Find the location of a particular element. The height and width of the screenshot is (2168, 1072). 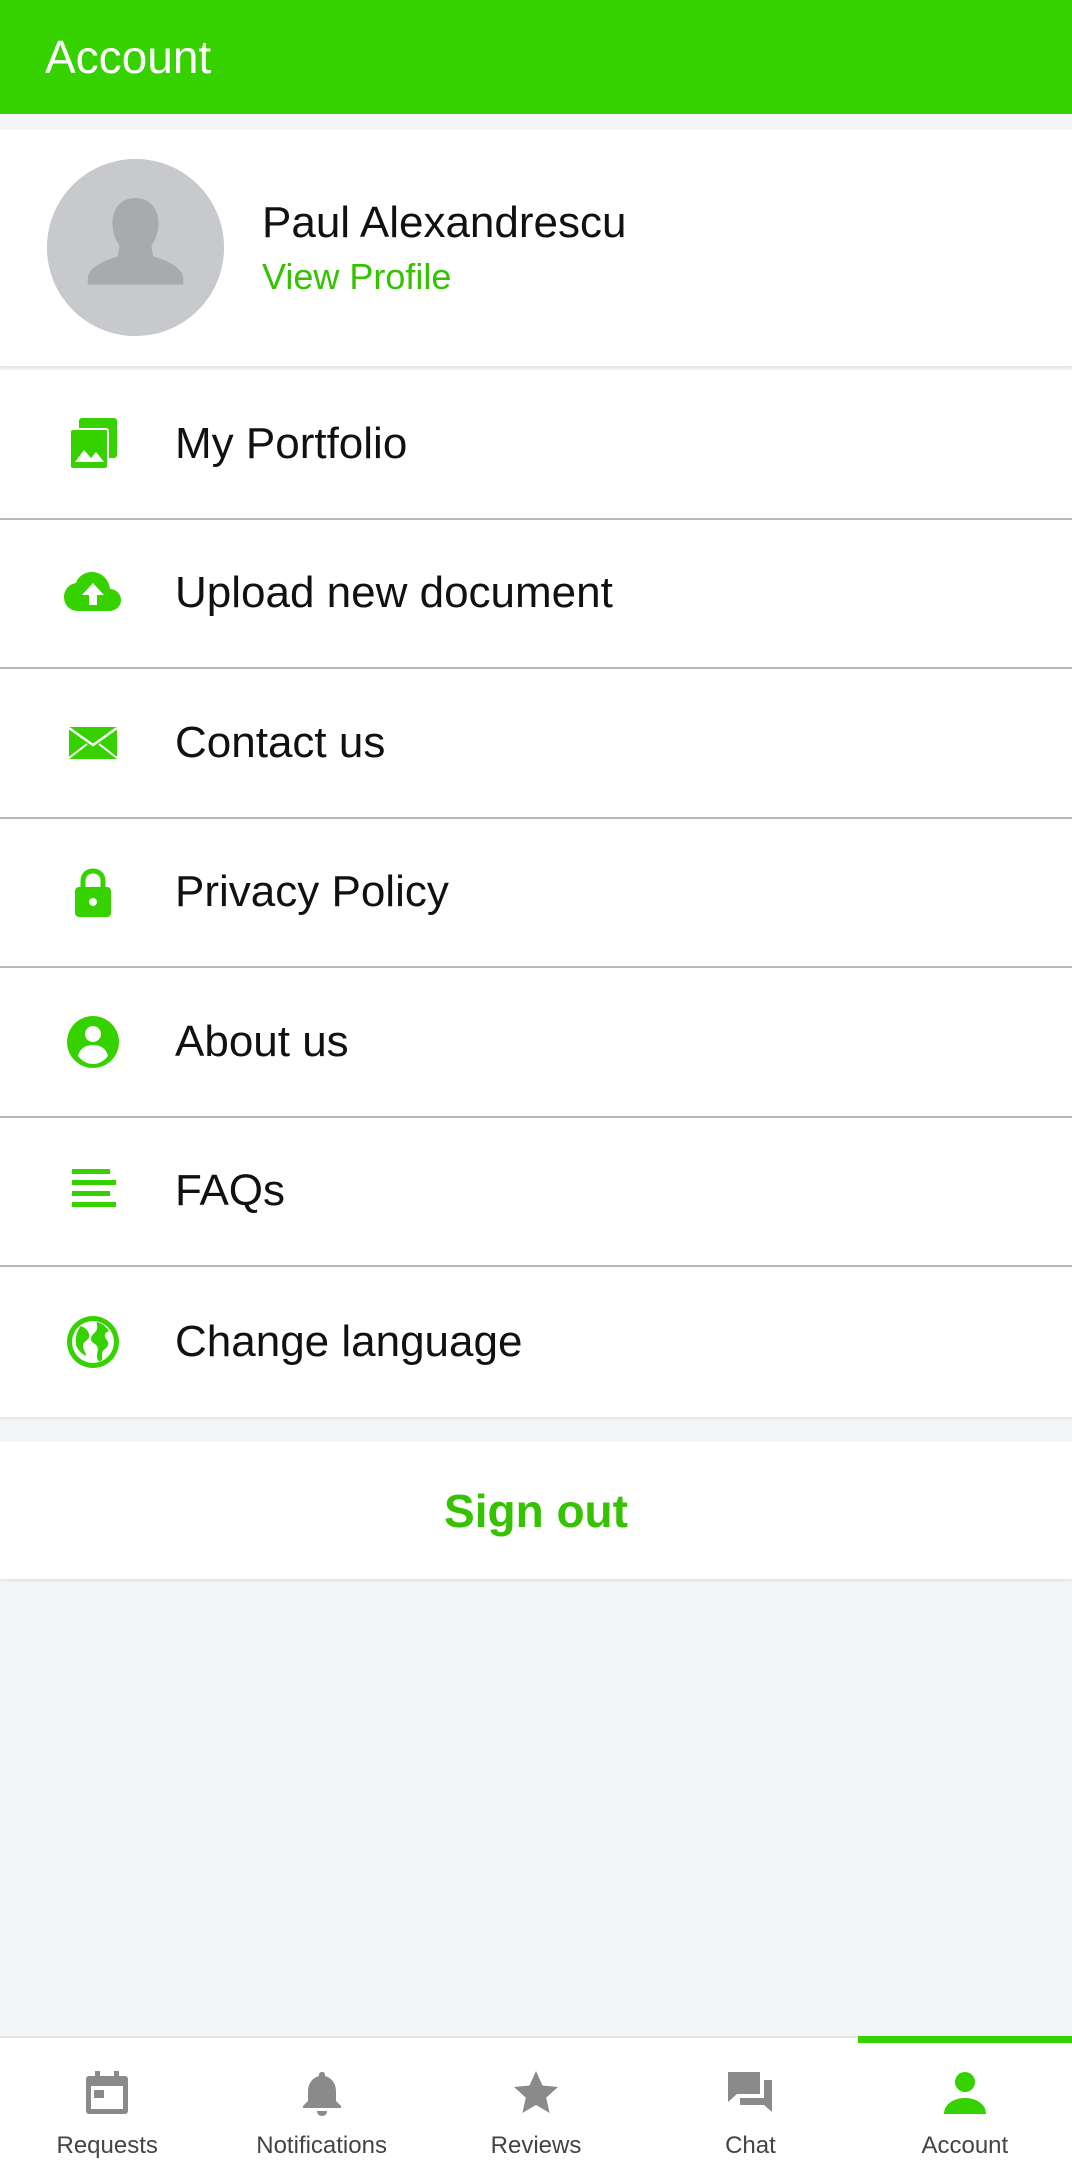

person-icon is located at coordinates (965, 2093).